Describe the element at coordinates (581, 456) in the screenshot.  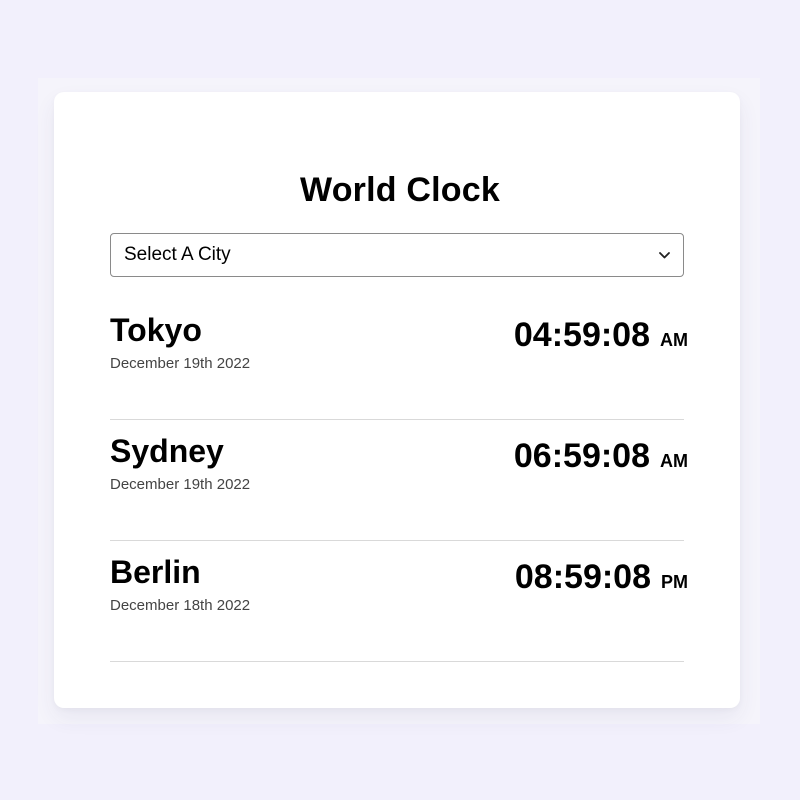
I see `time-value: 06:59:08` at that location.